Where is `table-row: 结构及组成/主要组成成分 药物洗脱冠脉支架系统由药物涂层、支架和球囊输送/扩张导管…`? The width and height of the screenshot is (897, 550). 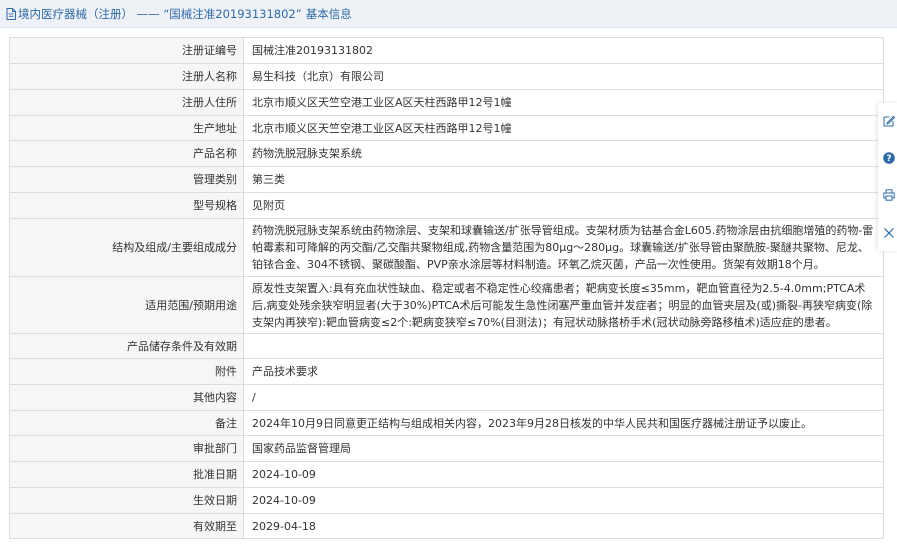
table-row: 结构及组成/主要组成成分 药物洗脱冠脉支架系统由药物涂层、支架和球囊输送/扩张导管… is located at coordinates (446, 247).